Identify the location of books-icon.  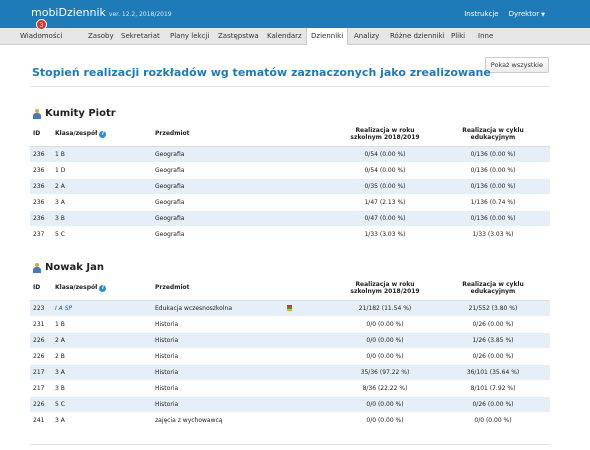
(289, 308).